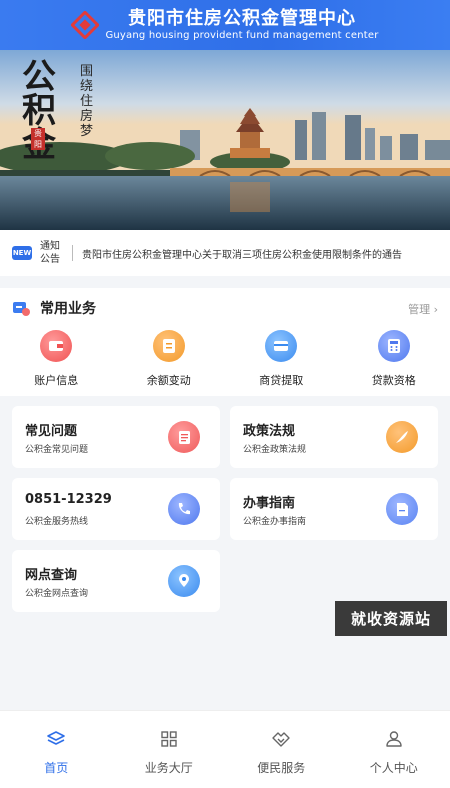 The image size is (450, 788). I want to click on manage-link: 管理 ›, so click(423, 309).